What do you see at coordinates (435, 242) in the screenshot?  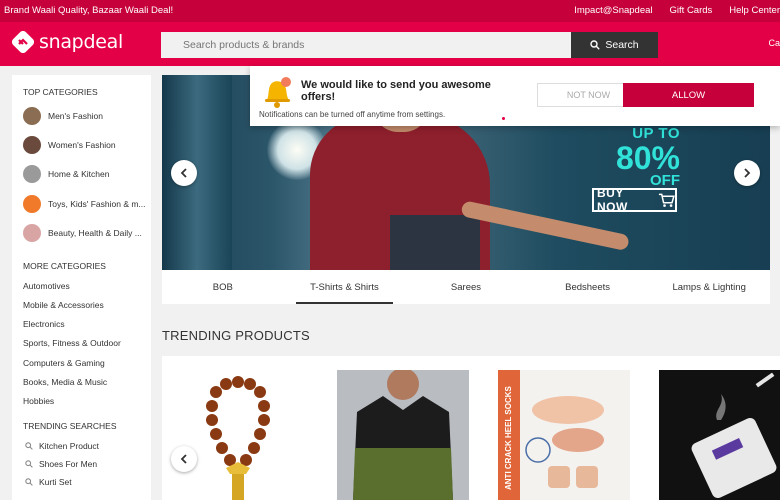 I see `banner-model-jeans` at bounding box center [435, 242].